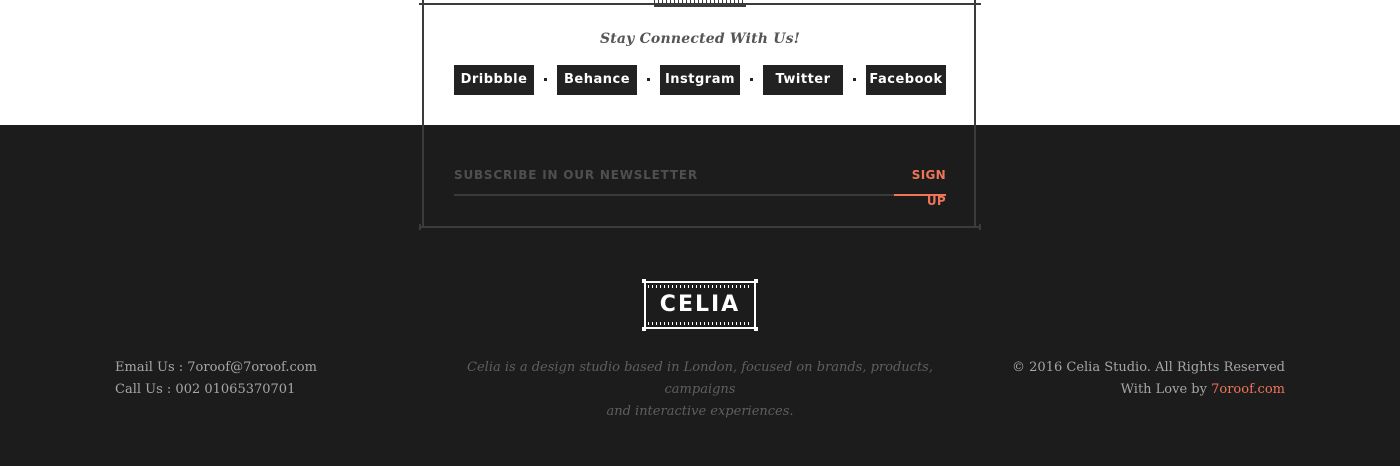 The image size is (1400, 466). I want to click on frame-bottom-divider, so click(700, 227).